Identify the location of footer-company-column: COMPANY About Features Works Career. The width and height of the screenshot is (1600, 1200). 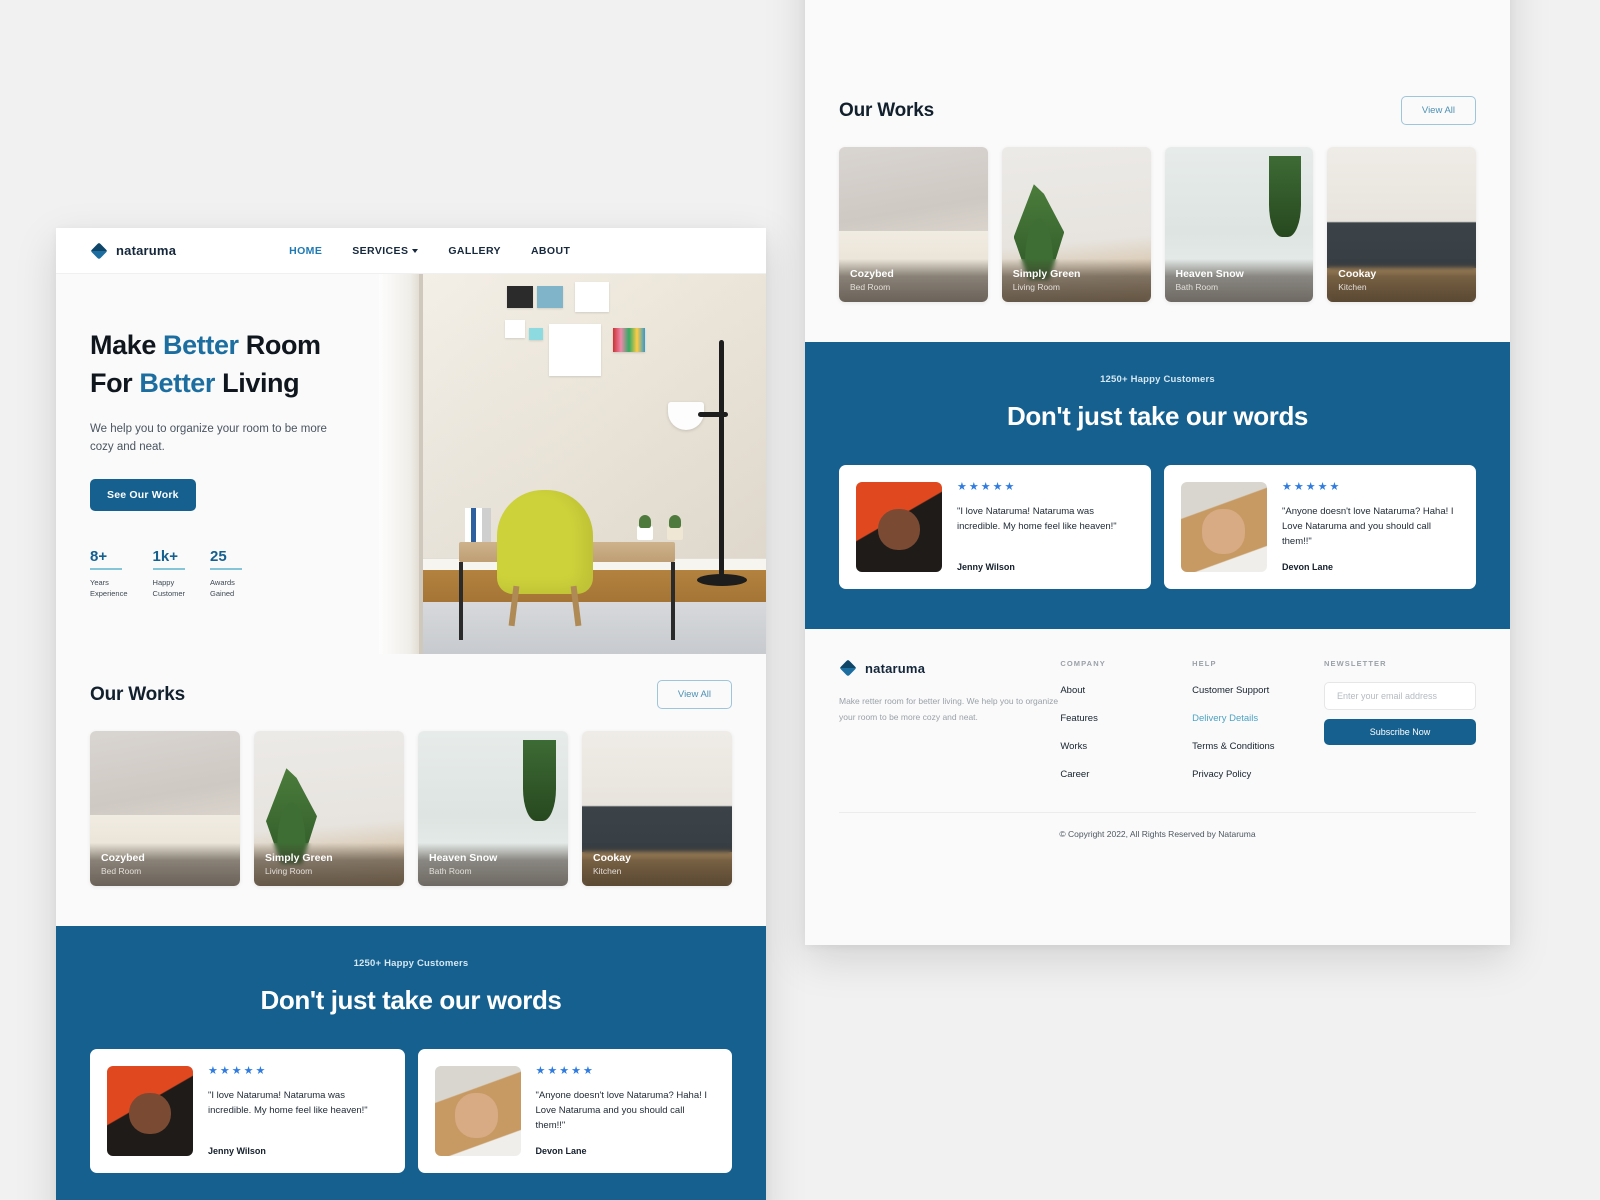
(1126, 719).